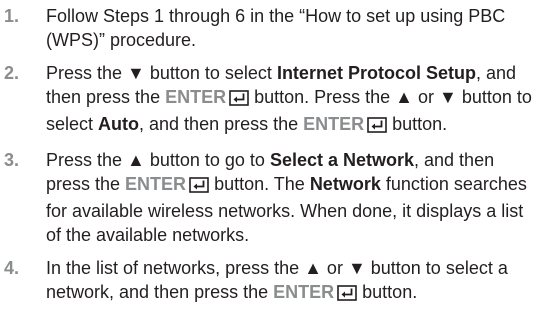 The image size is (557, 331). Describe the element at coordinates (376, 73) in the screenshot. I see `menu-term: Internet Protocol Setup` at that location.